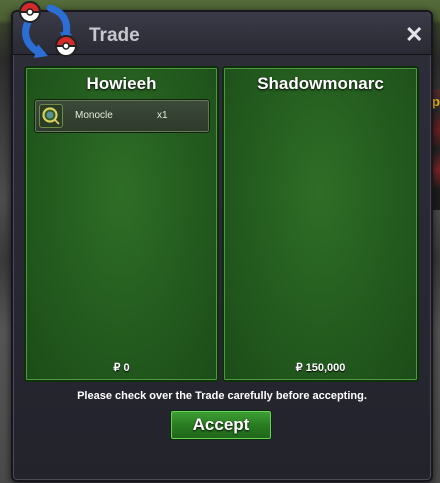  I want to click on item-quantity: x1, so click(162, 115).